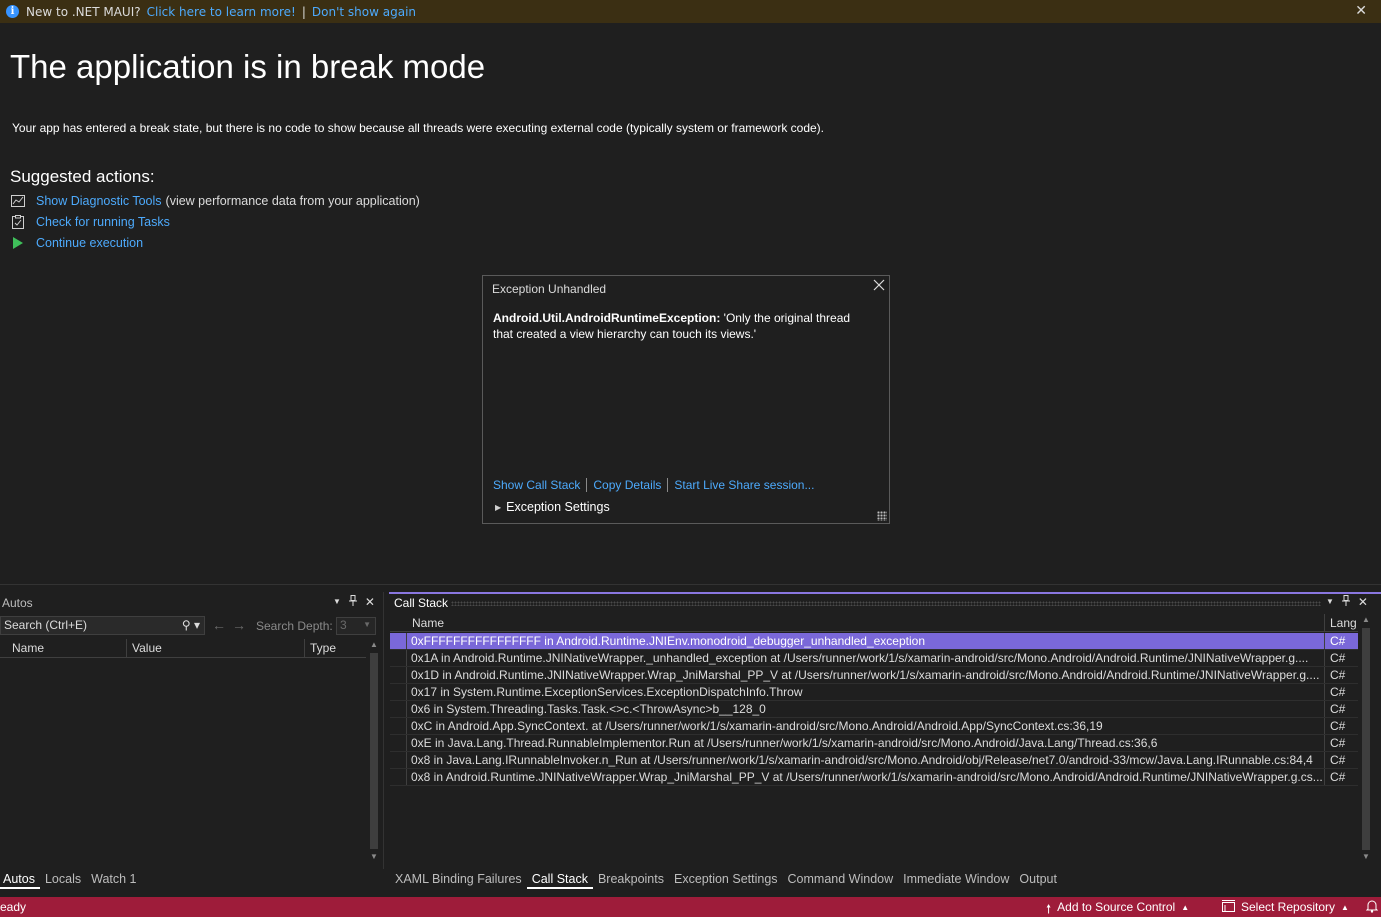 This screenshot has width=1381, height=917. I want to click on tab-autos: Autos, so click(20, 879).